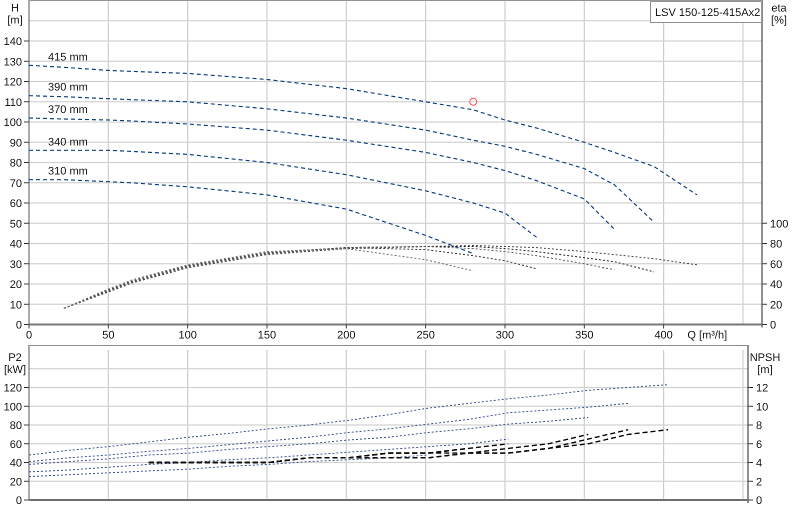 The height and width of the screenshot is (520, 800). What do you see at coordinates (16, 264) in the screenshot?
I see `axis-tick-label: 30` at bounding box center [16, 264].